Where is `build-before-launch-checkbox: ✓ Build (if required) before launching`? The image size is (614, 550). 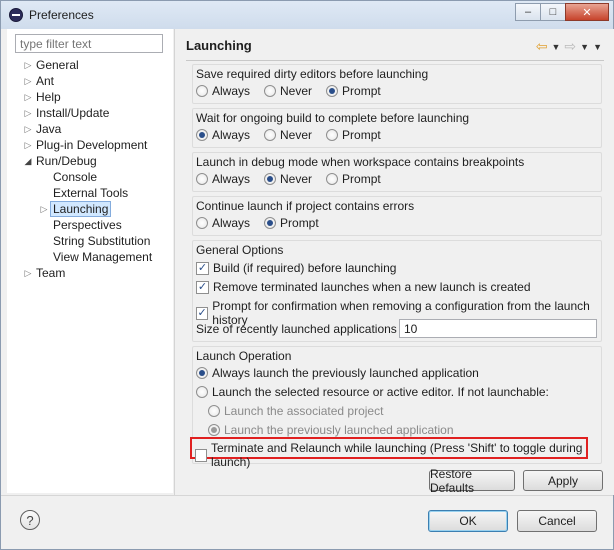
build-before-launch-checkbox: ✓ Build (if required) before launching is located at coordinates (296, 268).